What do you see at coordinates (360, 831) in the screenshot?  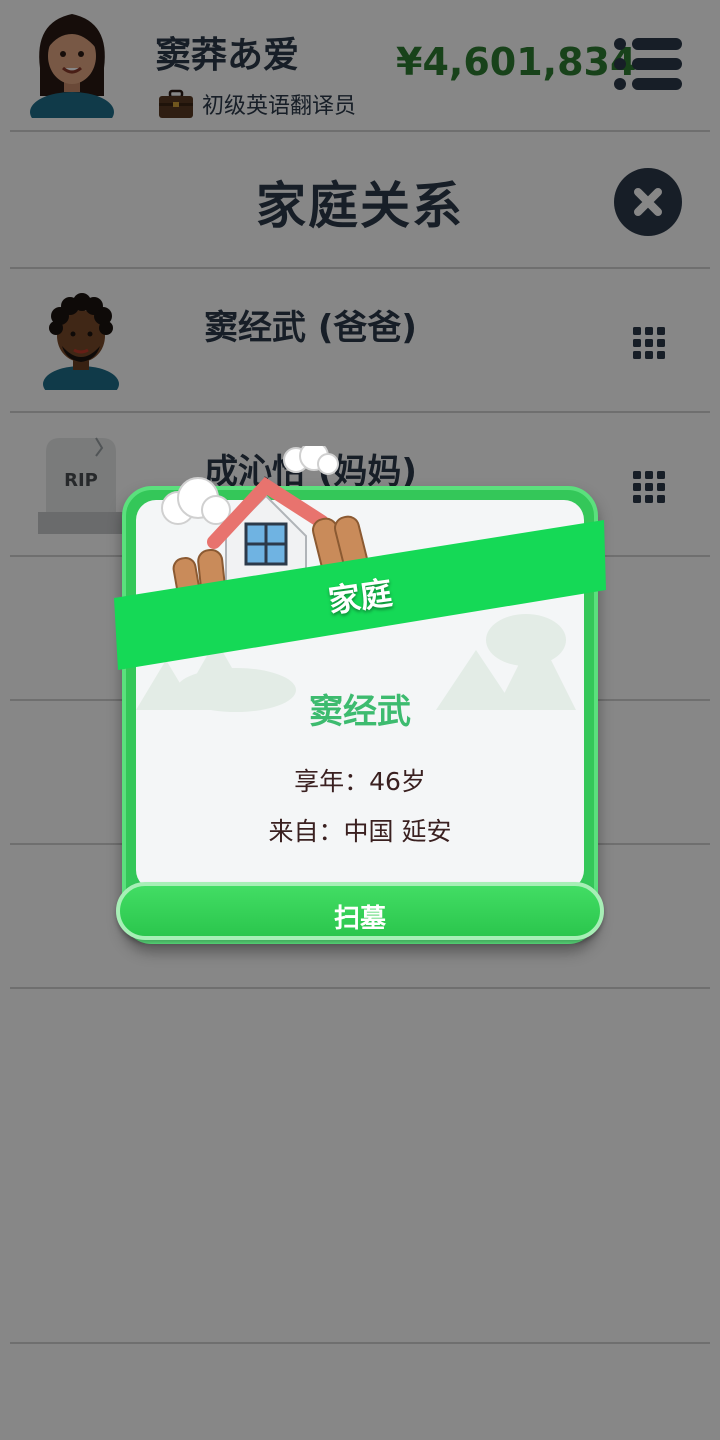 I see `origin-info: 来自：中国 延安` at bounding box center [360, 831].